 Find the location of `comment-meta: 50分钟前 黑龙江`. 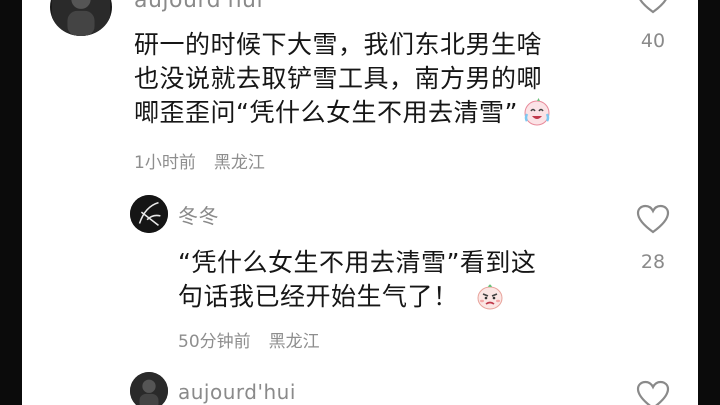

comment-meta: 50分钟前 黑龙江 is located at coordinates (249, 339).